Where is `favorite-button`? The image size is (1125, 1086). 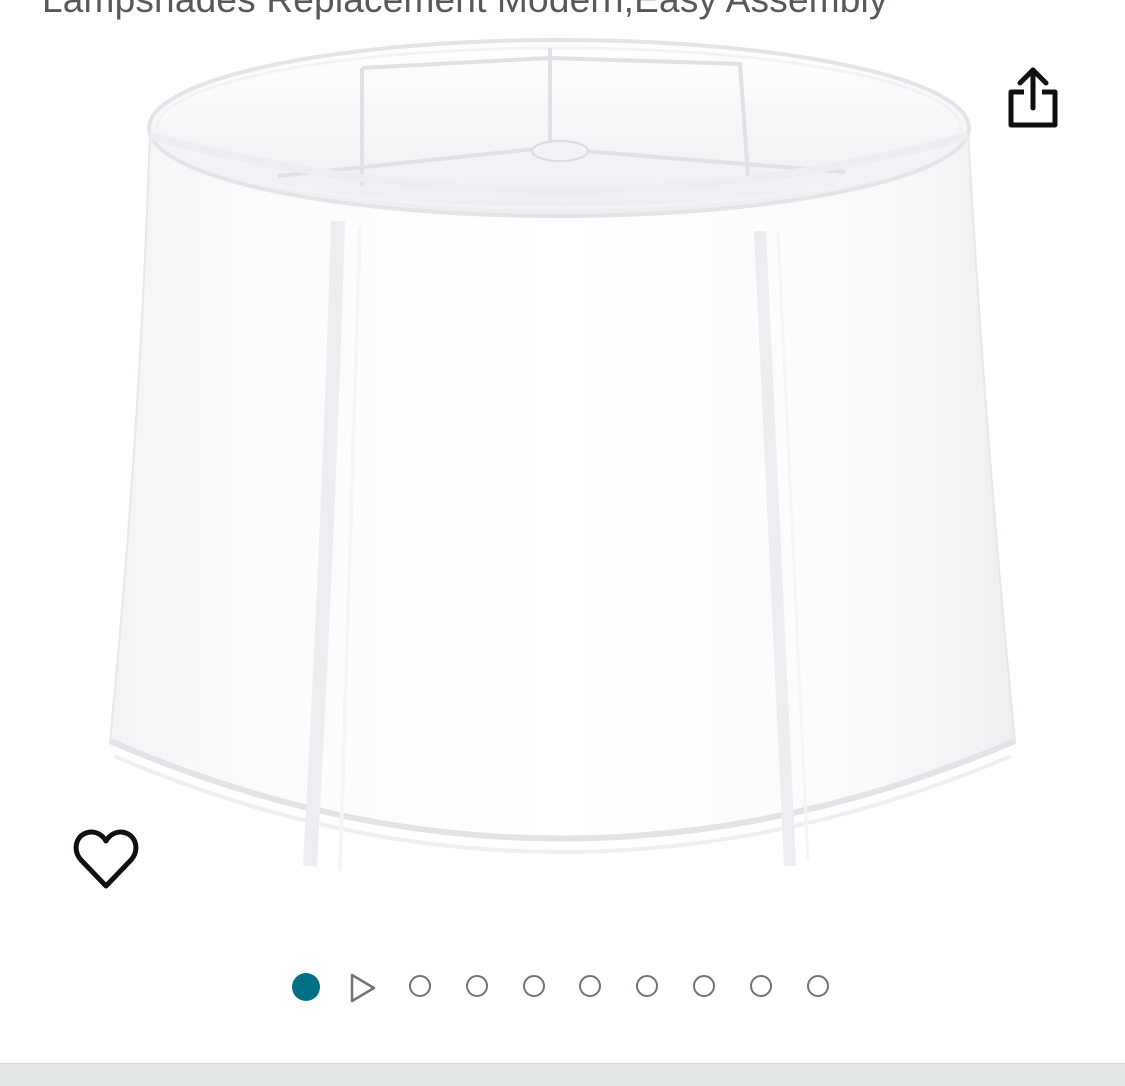
favorite-button is located at coordinates (106, 859).